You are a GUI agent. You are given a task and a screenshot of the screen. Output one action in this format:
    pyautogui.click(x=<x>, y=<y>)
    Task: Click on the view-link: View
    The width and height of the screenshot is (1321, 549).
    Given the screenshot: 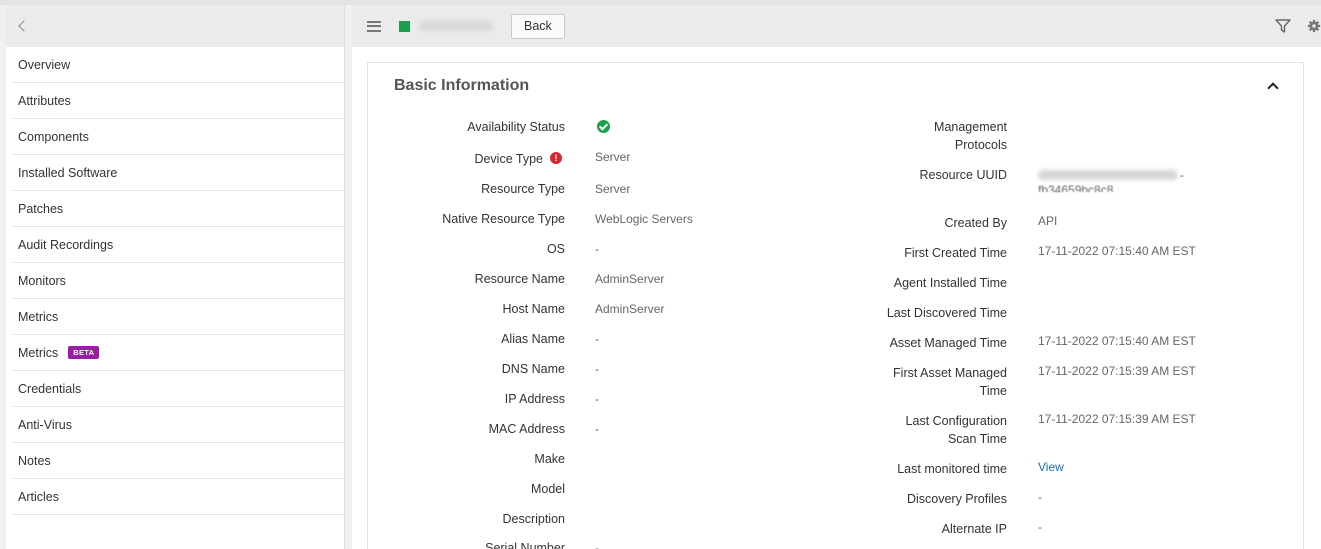 What is the action you would take?
    pyautogui.click(x=1051, y=467)
    